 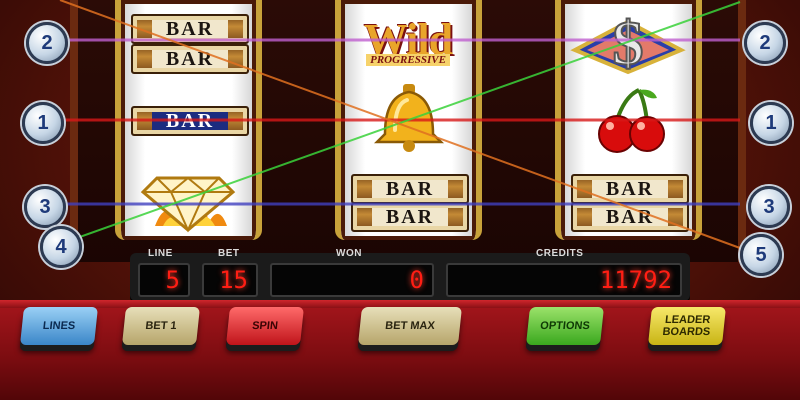 What do you see at coordinates (765, 43) in the screenshot?
I see `payline-badge-right: 2` at bounding box center [765, 43].